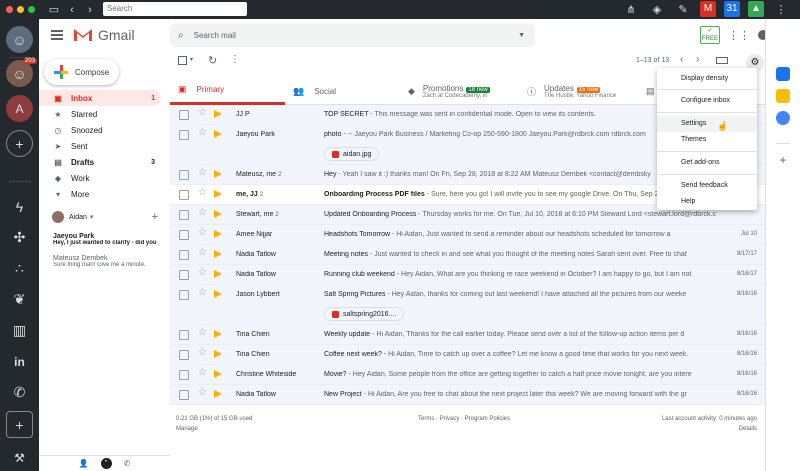  Describe the element at coordinates (707, 124) in the screenshot. I see `menu-item-settings: Settings` at that location.